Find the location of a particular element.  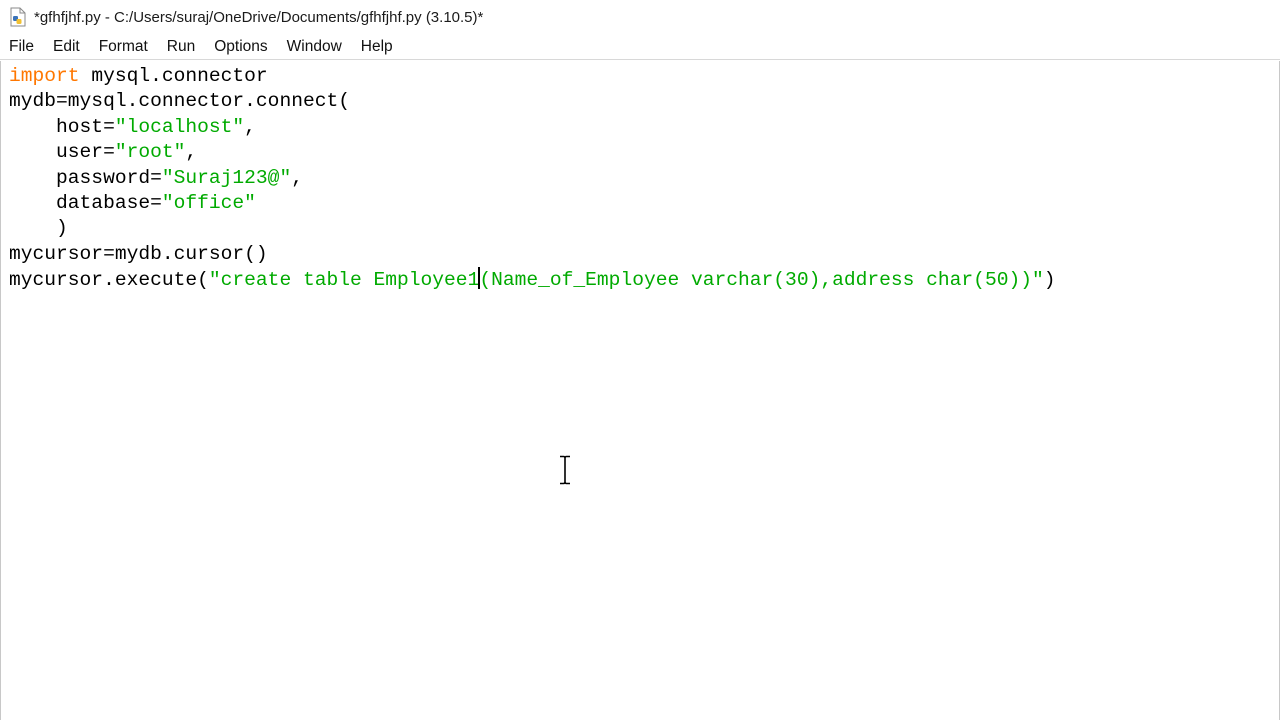

code-line: password="Suraj123@", is located at coordinates (532, 178).